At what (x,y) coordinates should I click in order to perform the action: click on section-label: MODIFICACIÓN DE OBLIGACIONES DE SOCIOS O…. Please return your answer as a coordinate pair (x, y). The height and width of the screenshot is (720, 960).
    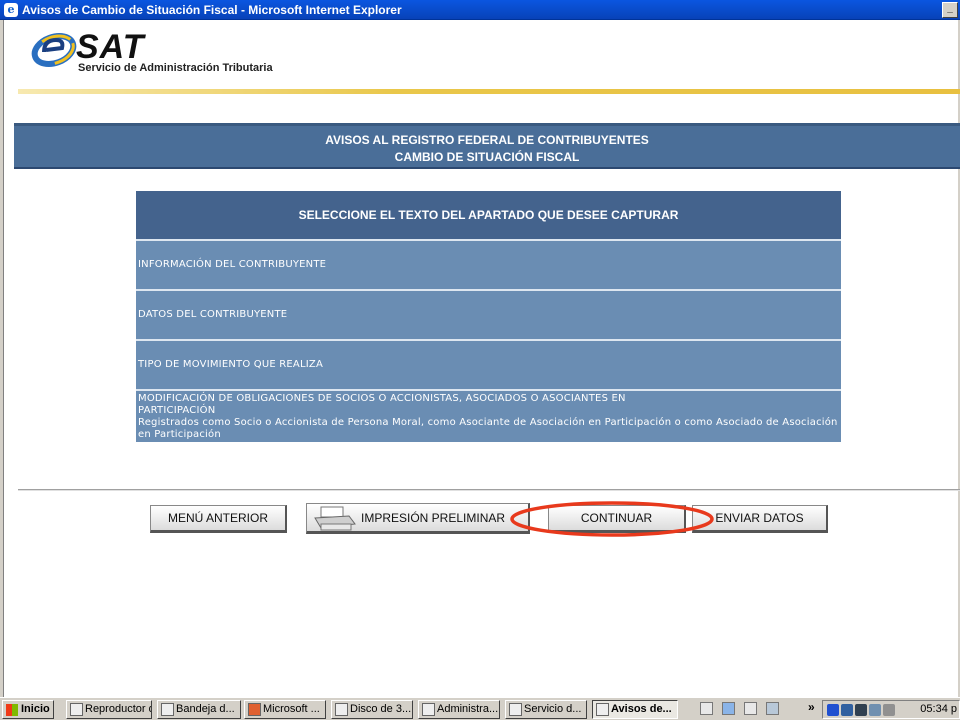
    Looking at the image, I should click on (489, 405).